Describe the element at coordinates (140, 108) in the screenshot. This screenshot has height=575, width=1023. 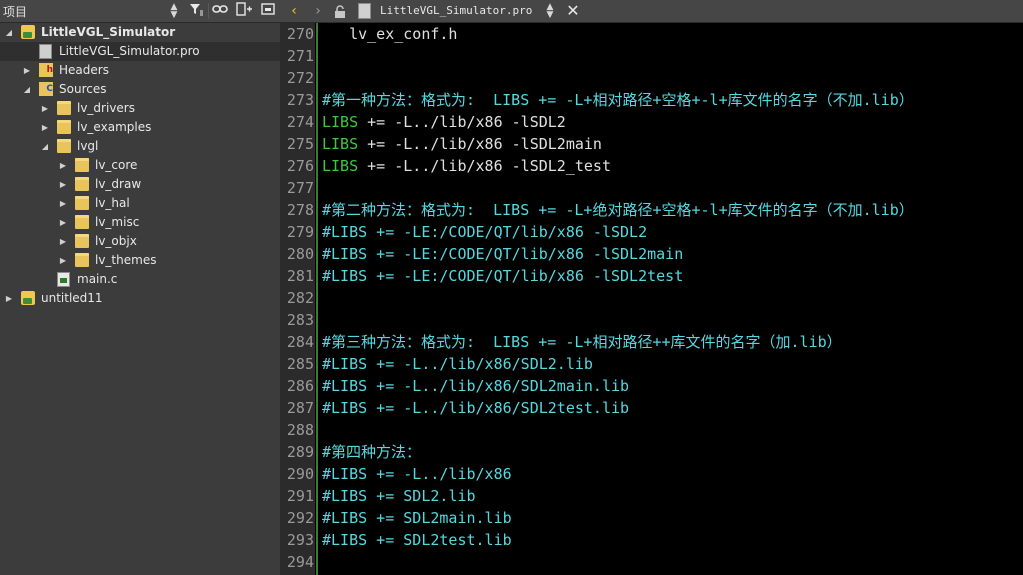
I see `tree-item: ▶ lv_drivers` at that location.